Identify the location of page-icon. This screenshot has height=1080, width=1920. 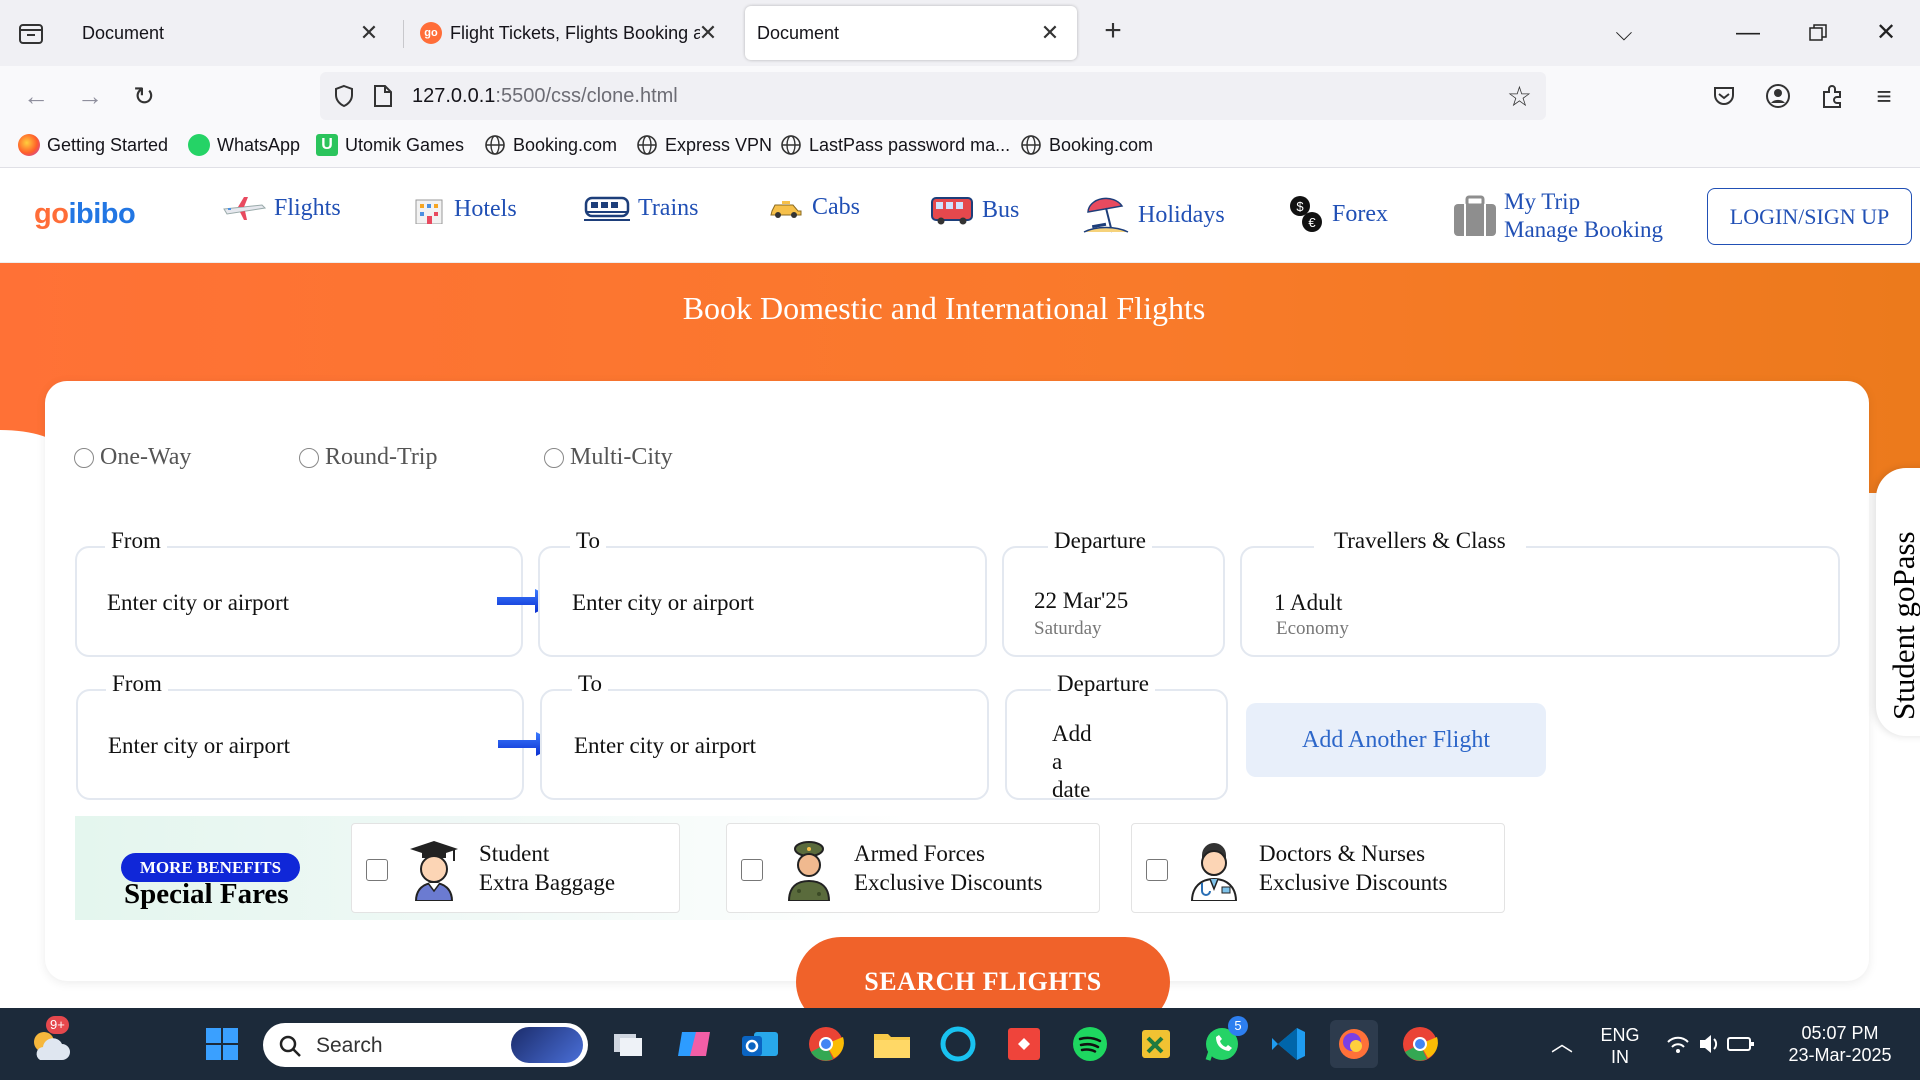
(383, 96).